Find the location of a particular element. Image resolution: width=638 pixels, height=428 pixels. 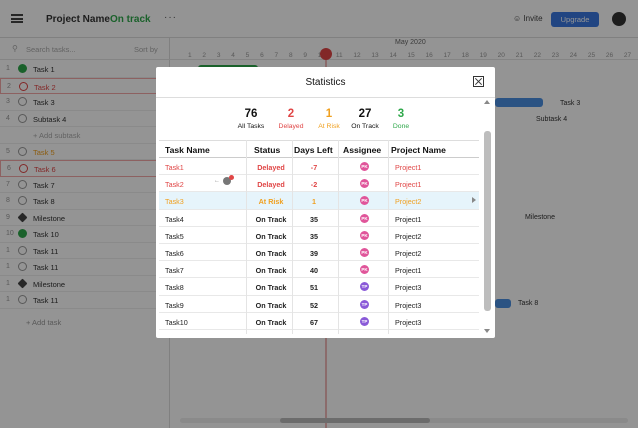

table-row: Task9 On Track 52 TP Project3 is located at coordinates (319, 304).